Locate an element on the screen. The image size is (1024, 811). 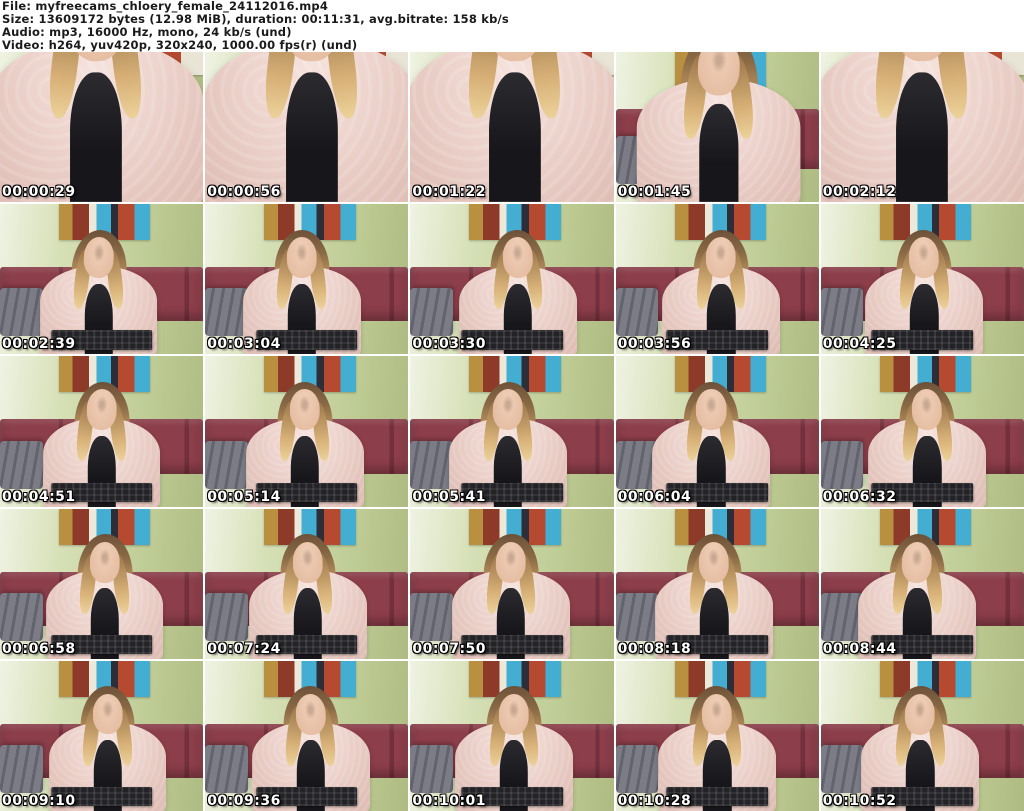
video-thumbnail: 00:06:58 is located at coordinates (102, 583).